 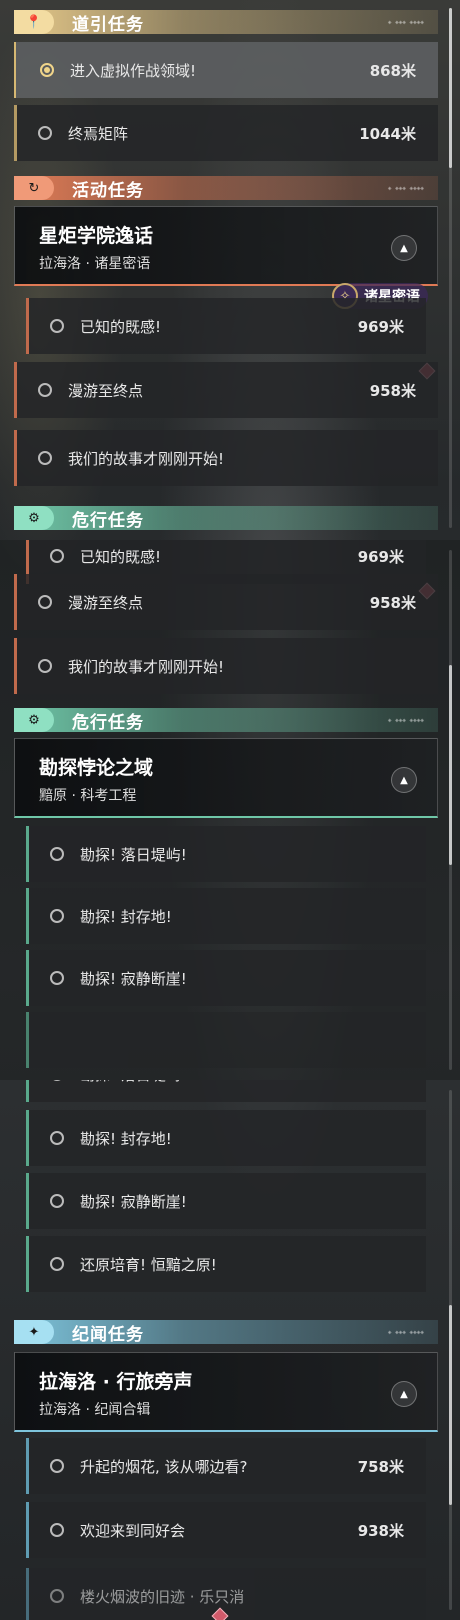 I want to click on card-subtitle: 拉海洛 · 诸星密语, so click(x=95, y=264).